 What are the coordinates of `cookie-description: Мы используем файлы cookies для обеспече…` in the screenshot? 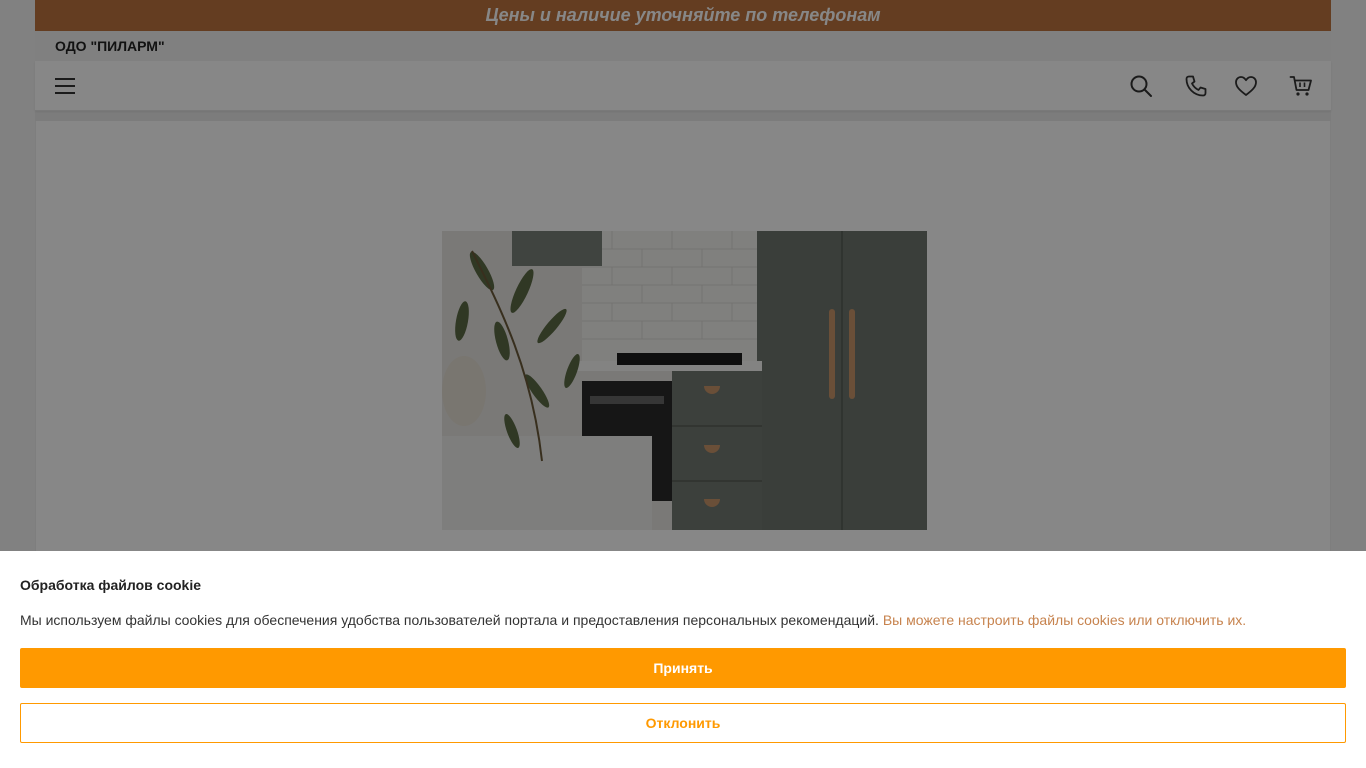 It's located at (633, 620).